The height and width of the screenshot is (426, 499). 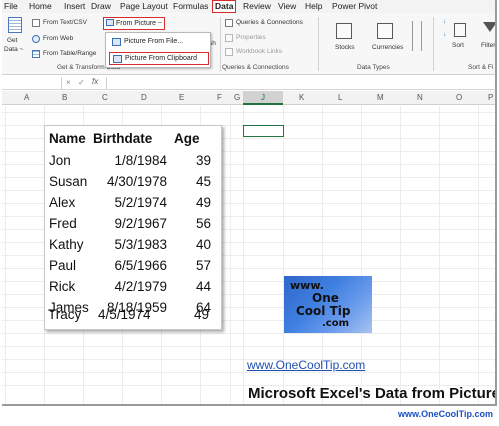 I want to click on cell-birthdate: 1/8/1984, so click(x=140, y=160).